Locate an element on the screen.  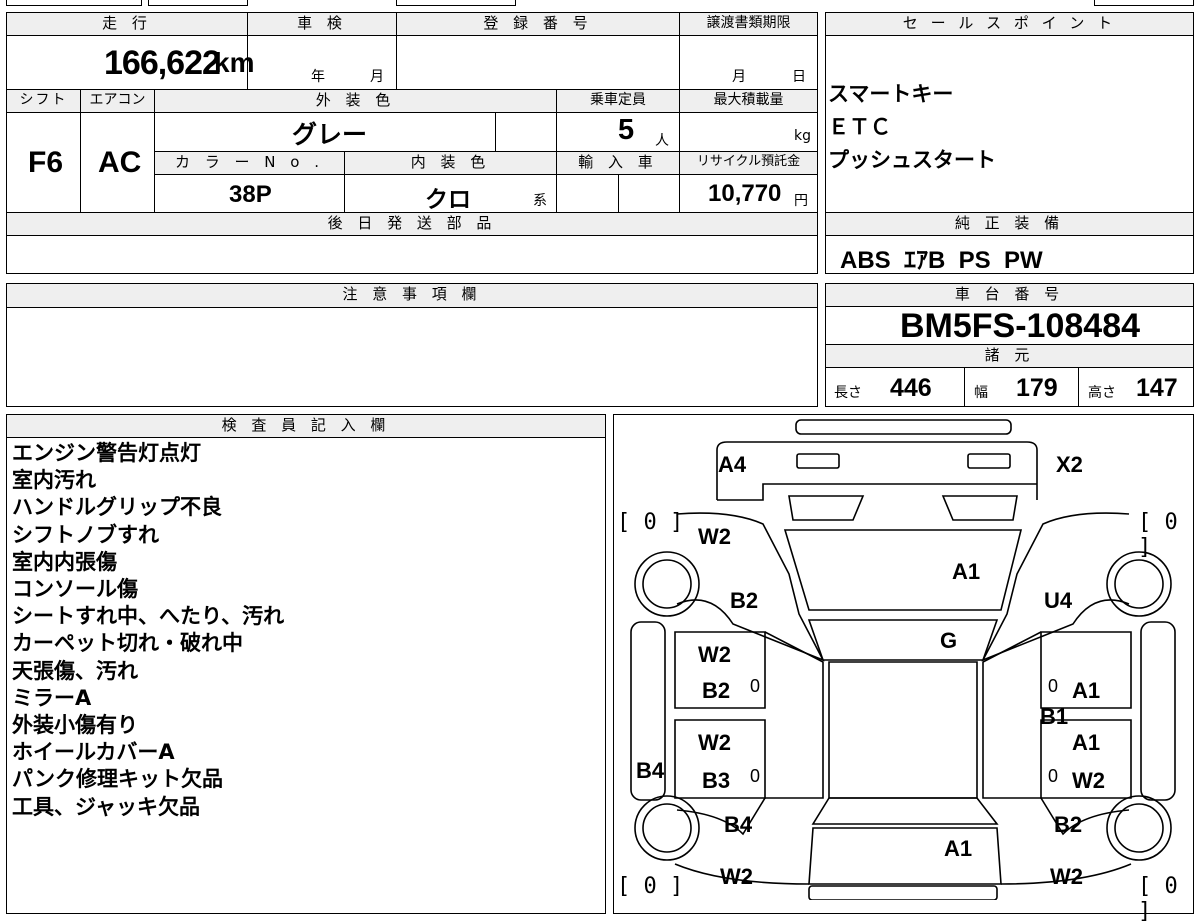
aircon-header: エアコン is located at coordinates (117, 101).